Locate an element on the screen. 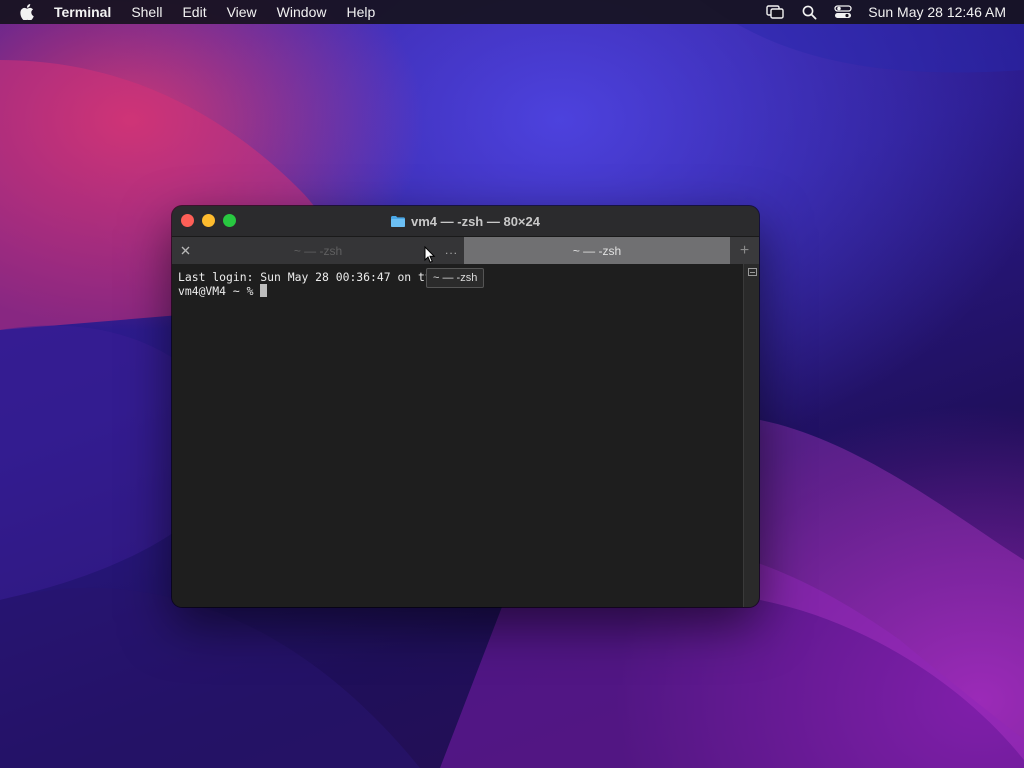 This screenshot has height=768, width=1024. control-center-icon is located at coordinates (843, 12).